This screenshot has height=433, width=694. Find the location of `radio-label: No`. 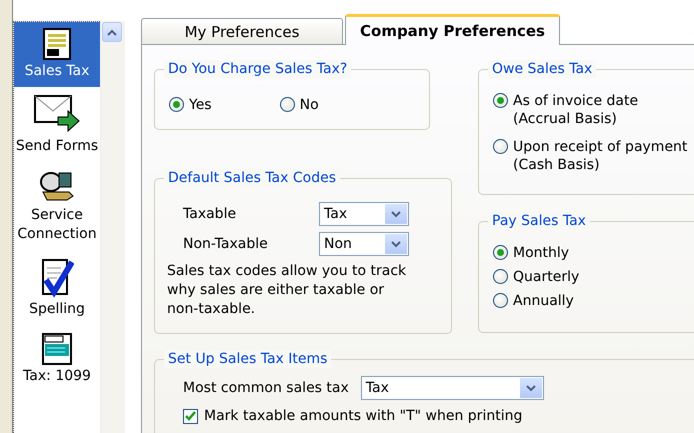

radio-label: No is located at coordinates (309, 105).